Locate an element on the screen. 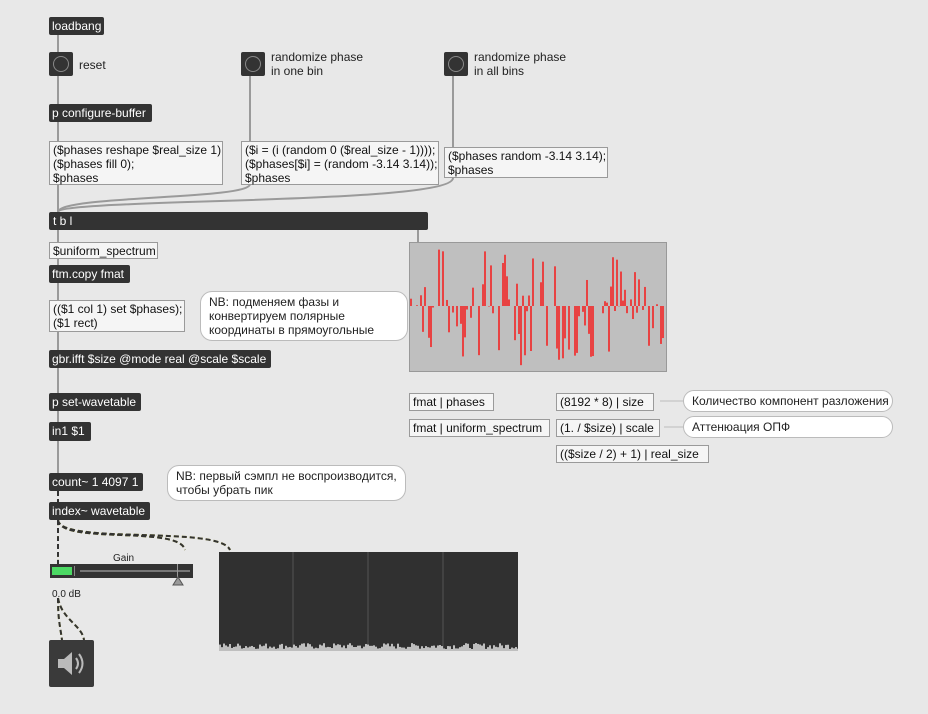 The width and height of the screenshot is (928, 714). scale-note: Аттенюация ОПФ is located at coordinates (788, 427).